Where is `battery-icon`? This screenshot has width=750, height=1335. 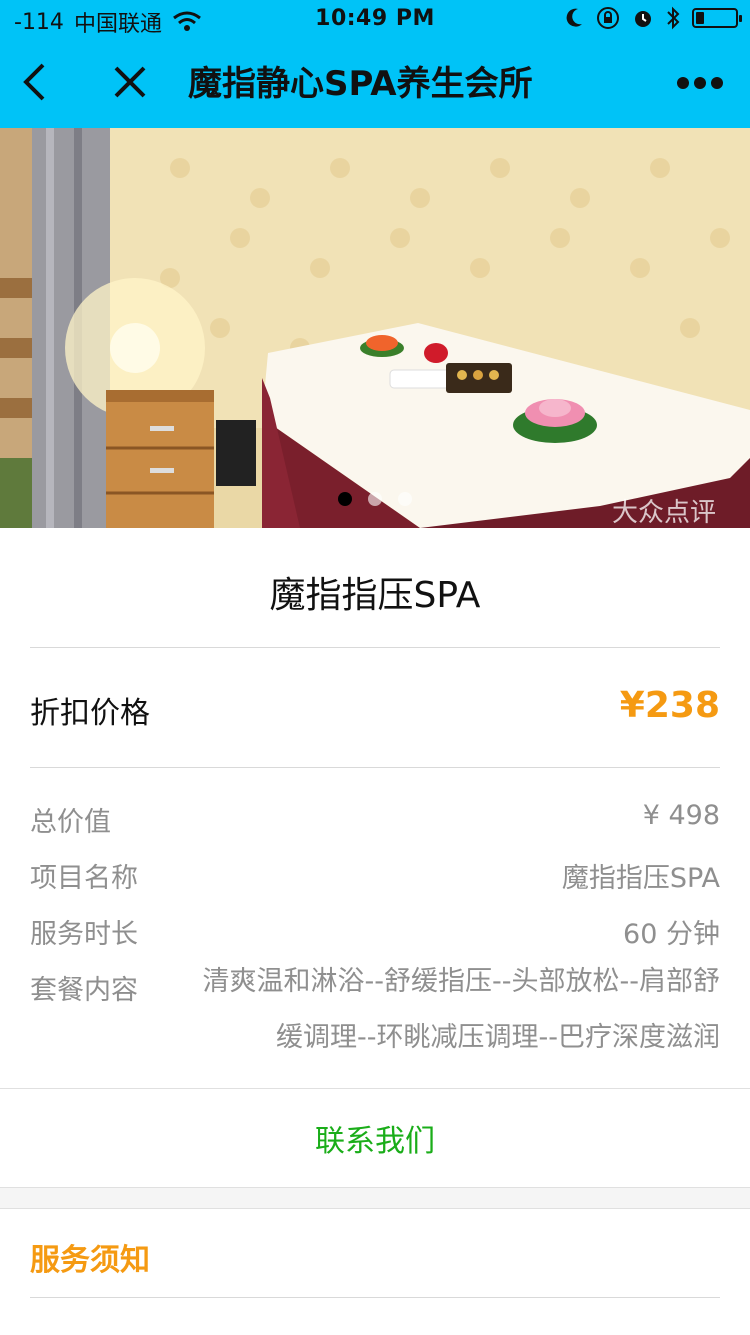 battery-icon is located at coordinates (717, 18).